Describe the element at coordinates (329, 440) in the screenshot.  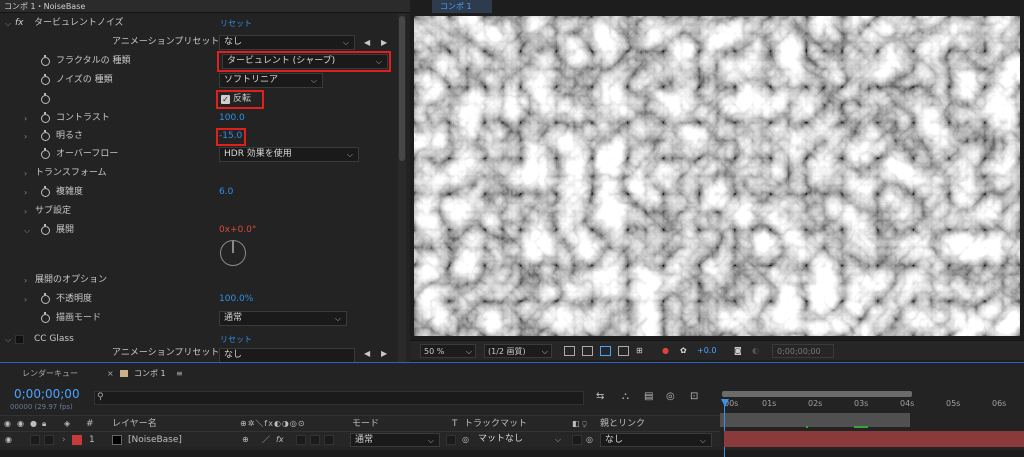
I see `3d-switch` at that location.